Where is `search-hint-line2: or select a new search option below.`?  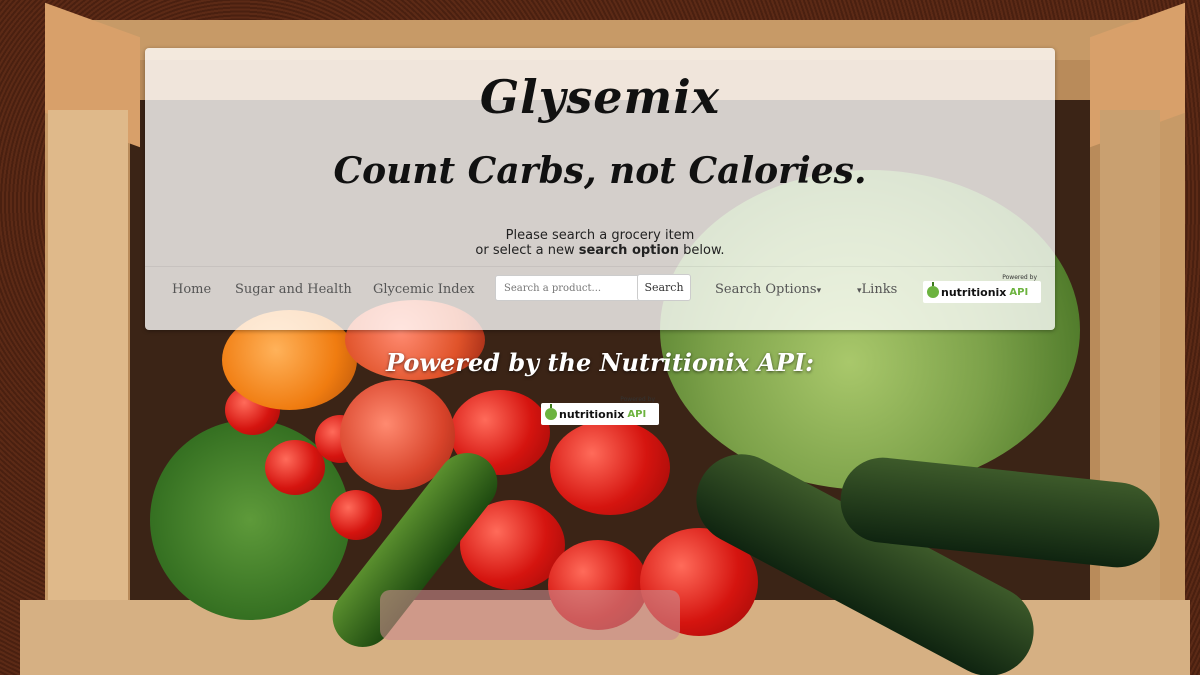
search-hint-line2: or select a new search option below. is located at coordinates (600, 250).